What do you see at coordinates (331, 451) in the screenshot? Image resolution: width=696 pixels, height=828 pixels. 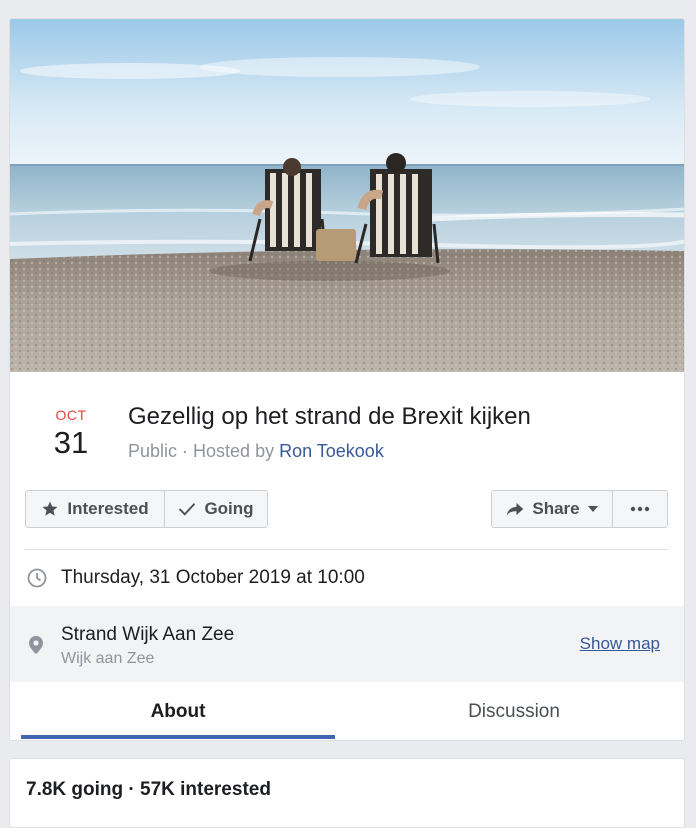 I see `host-link: Ron Toekook` at bounding box center [331, 451].